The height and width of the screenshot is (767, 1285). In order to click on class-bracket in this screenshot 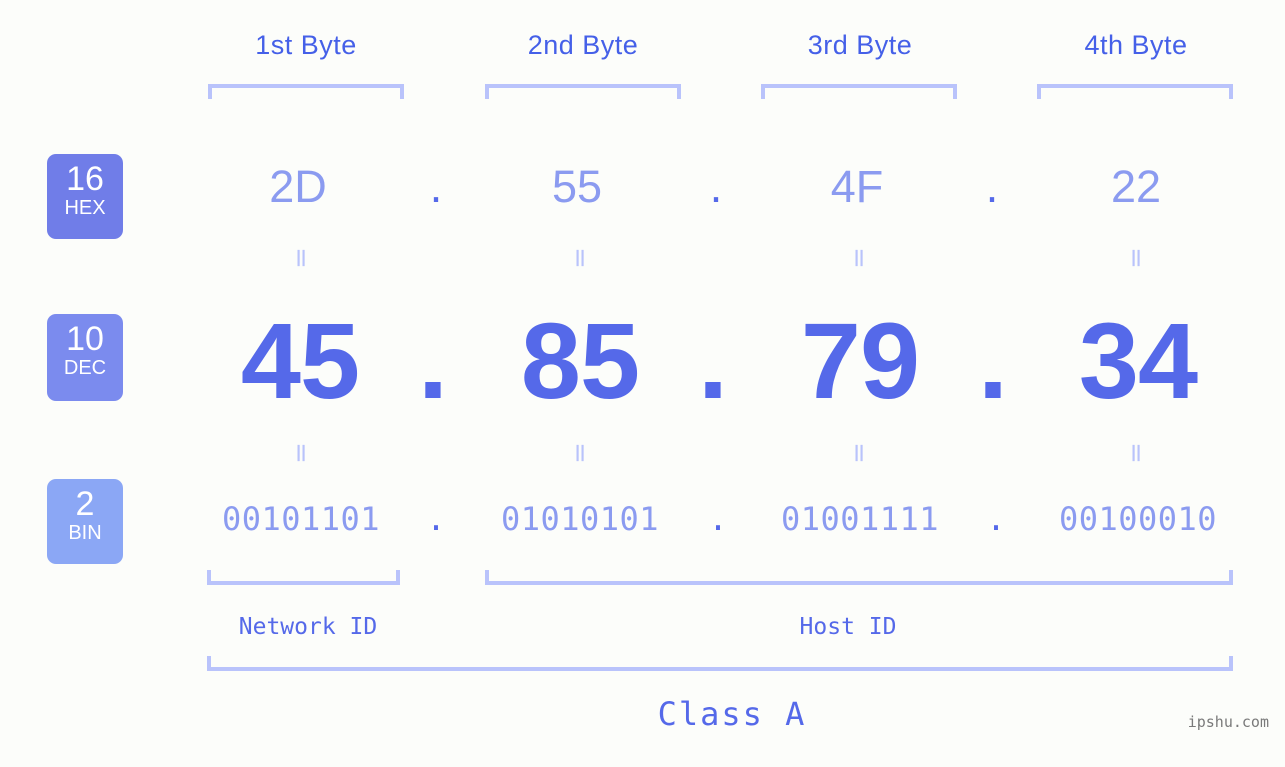, I will do `click(720, 663)`.